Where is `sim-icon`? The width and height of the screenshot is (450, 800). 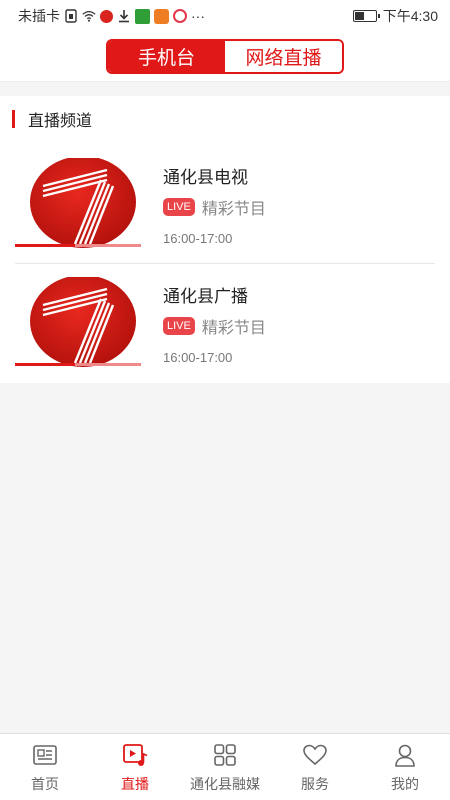 sim-icon is located at coordinates (71, 16).